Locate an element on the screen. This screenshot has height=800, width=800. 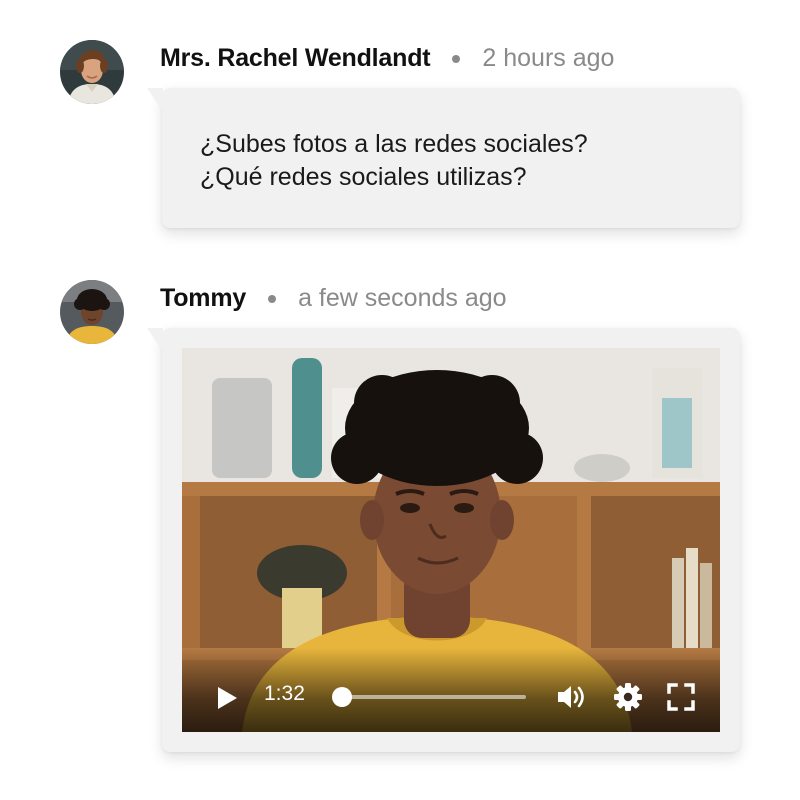
gear-icon is located at coordinates (628, 697).